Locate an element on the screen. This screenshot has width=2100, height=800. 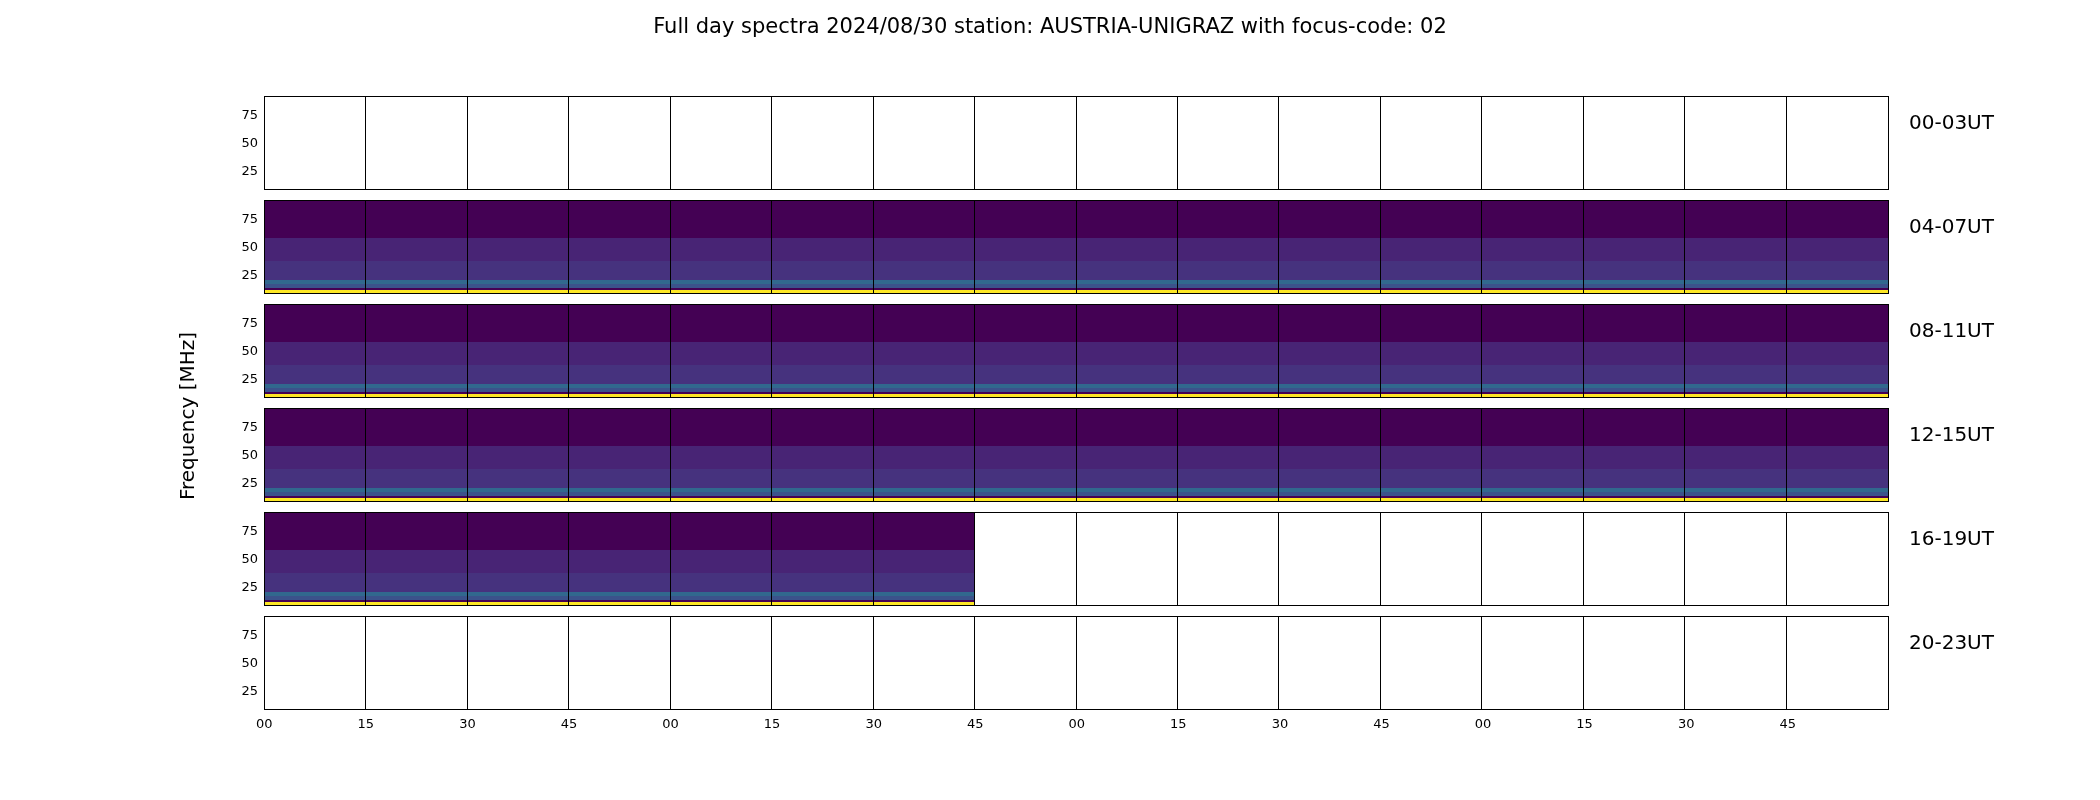
y-axis-label: Frequency [MHz] is located at coordinates (187, 416).